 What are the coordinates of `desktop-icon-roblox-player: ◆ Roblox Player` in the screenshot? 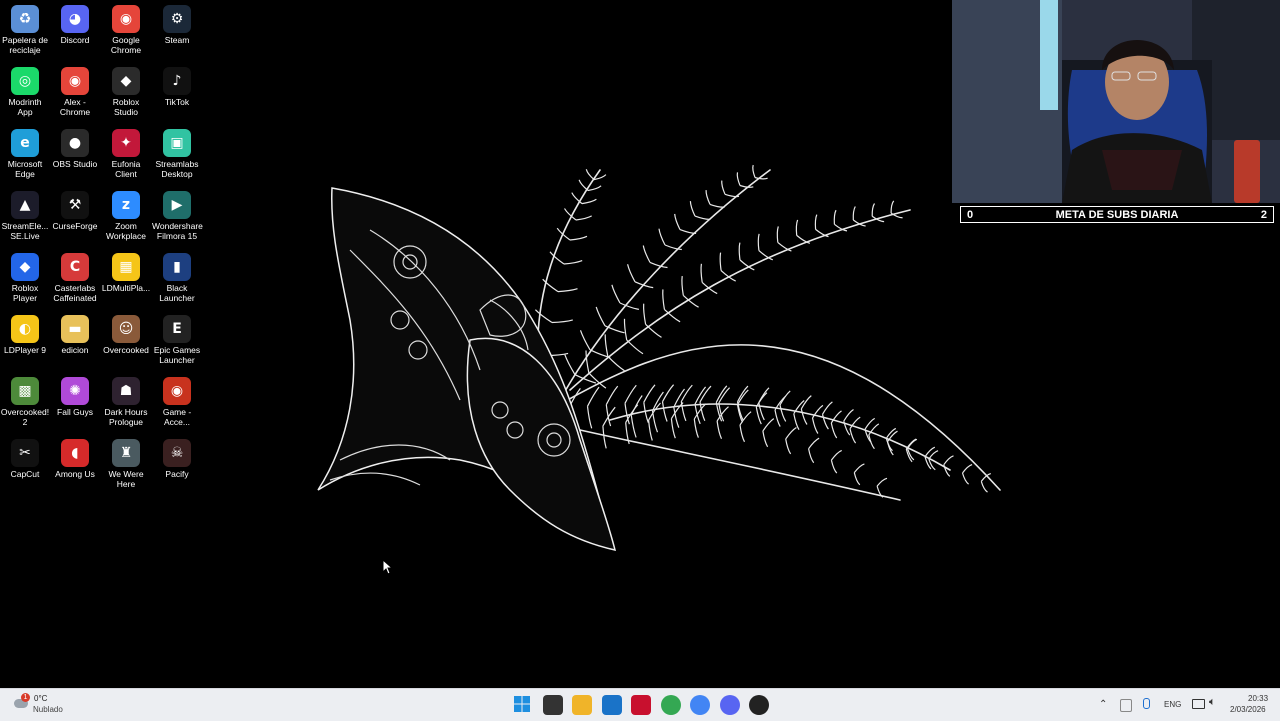 It's located at (25, 278).